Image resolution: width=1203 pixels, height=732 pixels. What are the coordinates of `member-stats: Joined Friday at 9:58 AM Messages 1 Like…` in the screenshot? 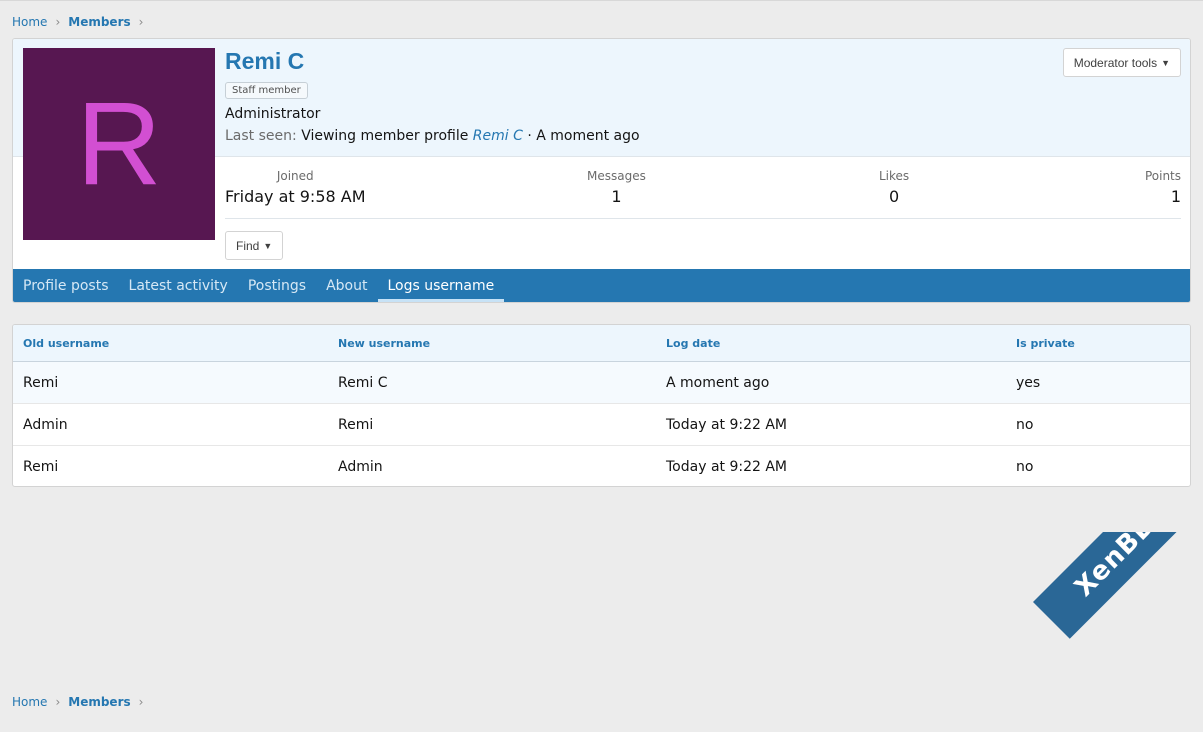 It's located at (703, 194).